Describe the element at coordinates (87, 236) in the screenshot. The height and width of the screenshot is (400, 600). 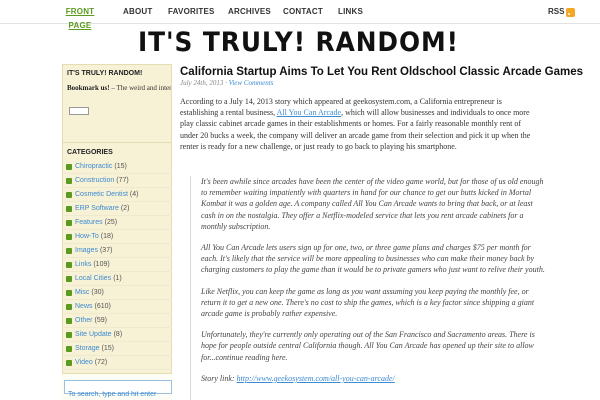
I see `category-label: How-To` at that location.